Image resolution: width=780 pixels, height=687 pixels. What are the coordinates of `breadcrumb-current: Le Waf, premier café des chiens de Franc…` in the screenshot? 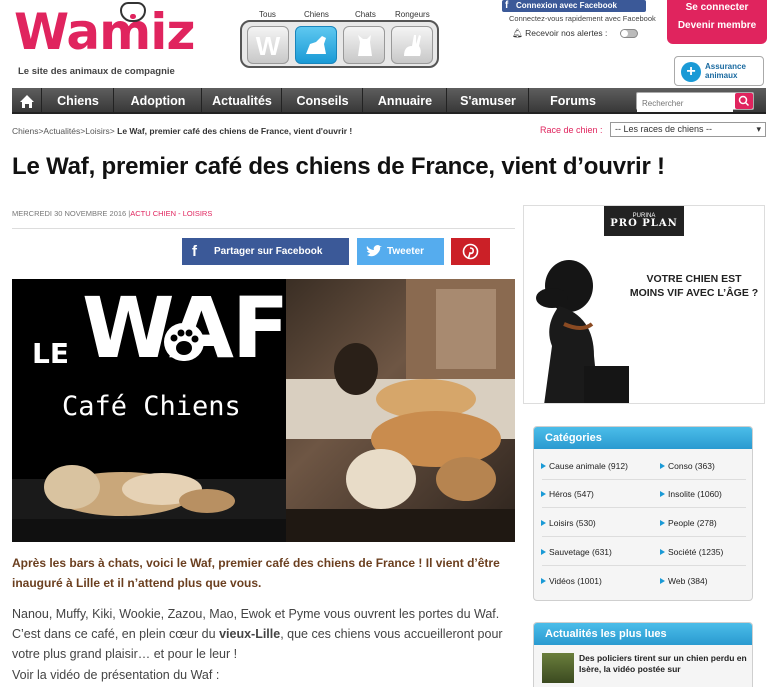 It's located at (235, 131).